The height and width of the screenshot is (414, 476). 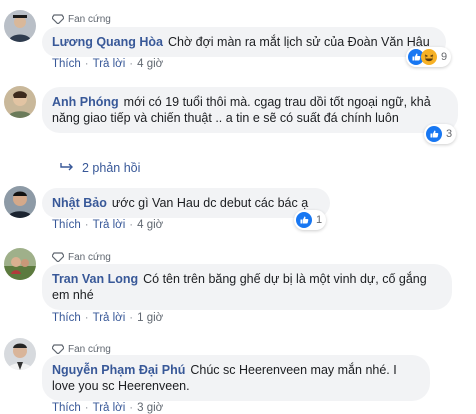 What do you see at coordinates (111, 168) in the screenshot?
I see `replies-count: 2 phản hồi` at bounding box center [111, 168].